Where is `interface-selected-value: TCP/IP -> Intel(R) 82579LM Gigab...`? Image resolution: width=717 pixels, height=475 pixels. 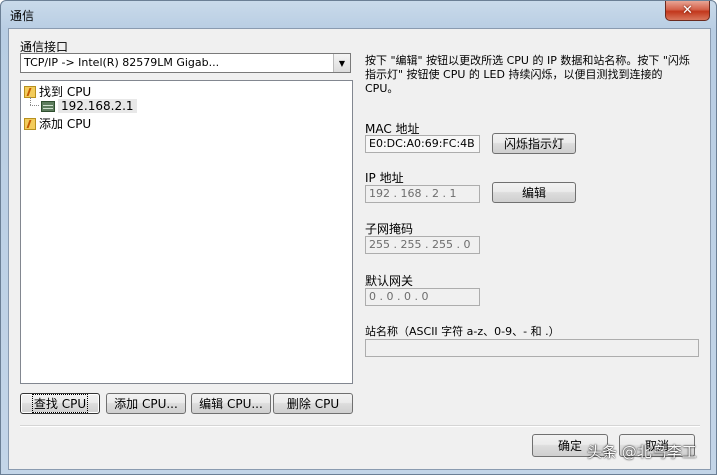
interface-selected-value: TCP/IP -> Intel(R) 82579LM Gigab... is located at coordinates (122, 62).